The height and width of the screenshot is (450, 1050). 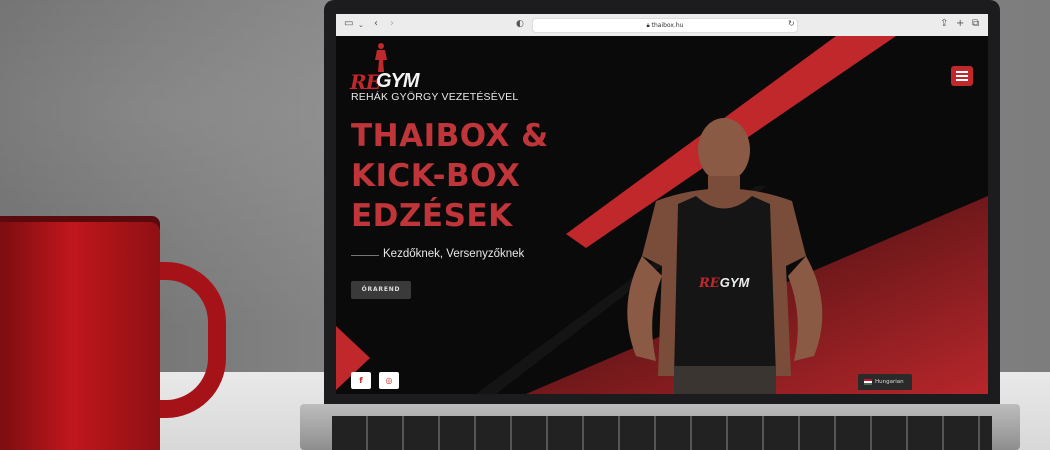 I want to click on tagline-divider, so click(x=365, y=255).